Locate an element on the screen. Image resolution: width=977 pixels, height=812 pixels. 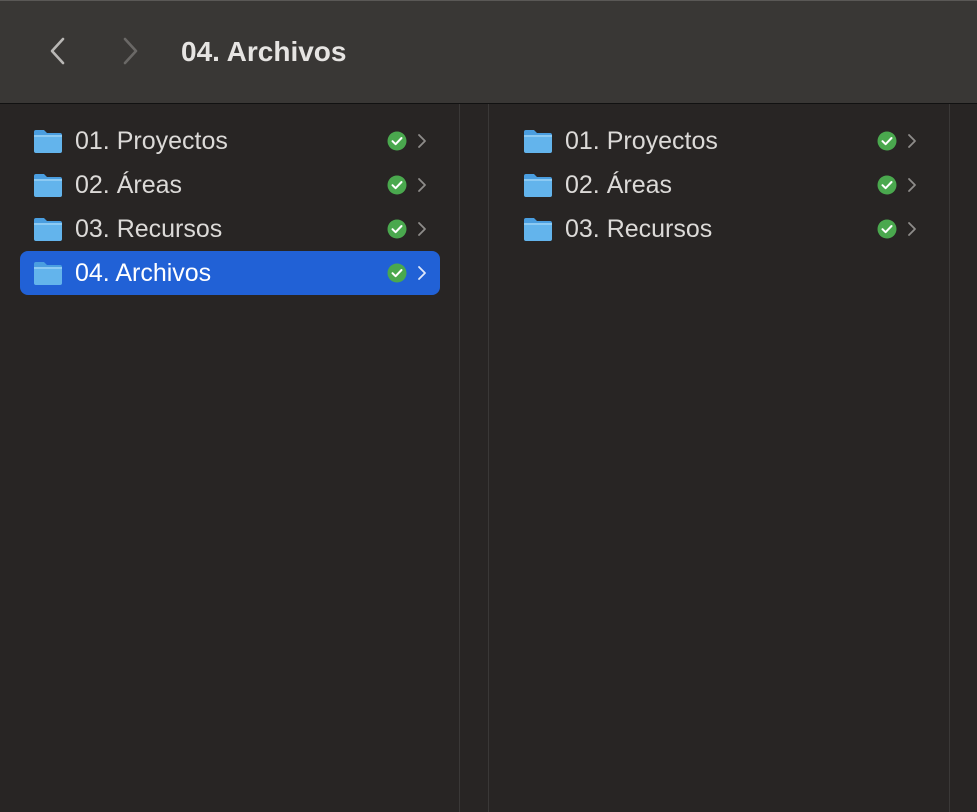
chevron-left-icon is located at coordinates (57, 51).